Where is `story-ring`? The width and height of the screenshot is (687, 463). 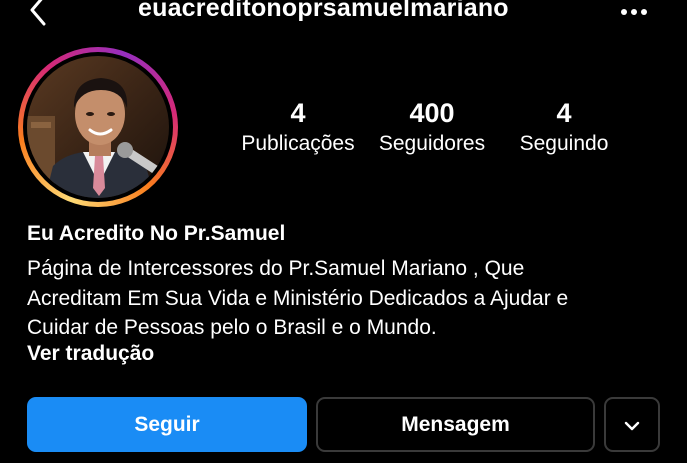 story-ring is located at coordinates (98, 127).